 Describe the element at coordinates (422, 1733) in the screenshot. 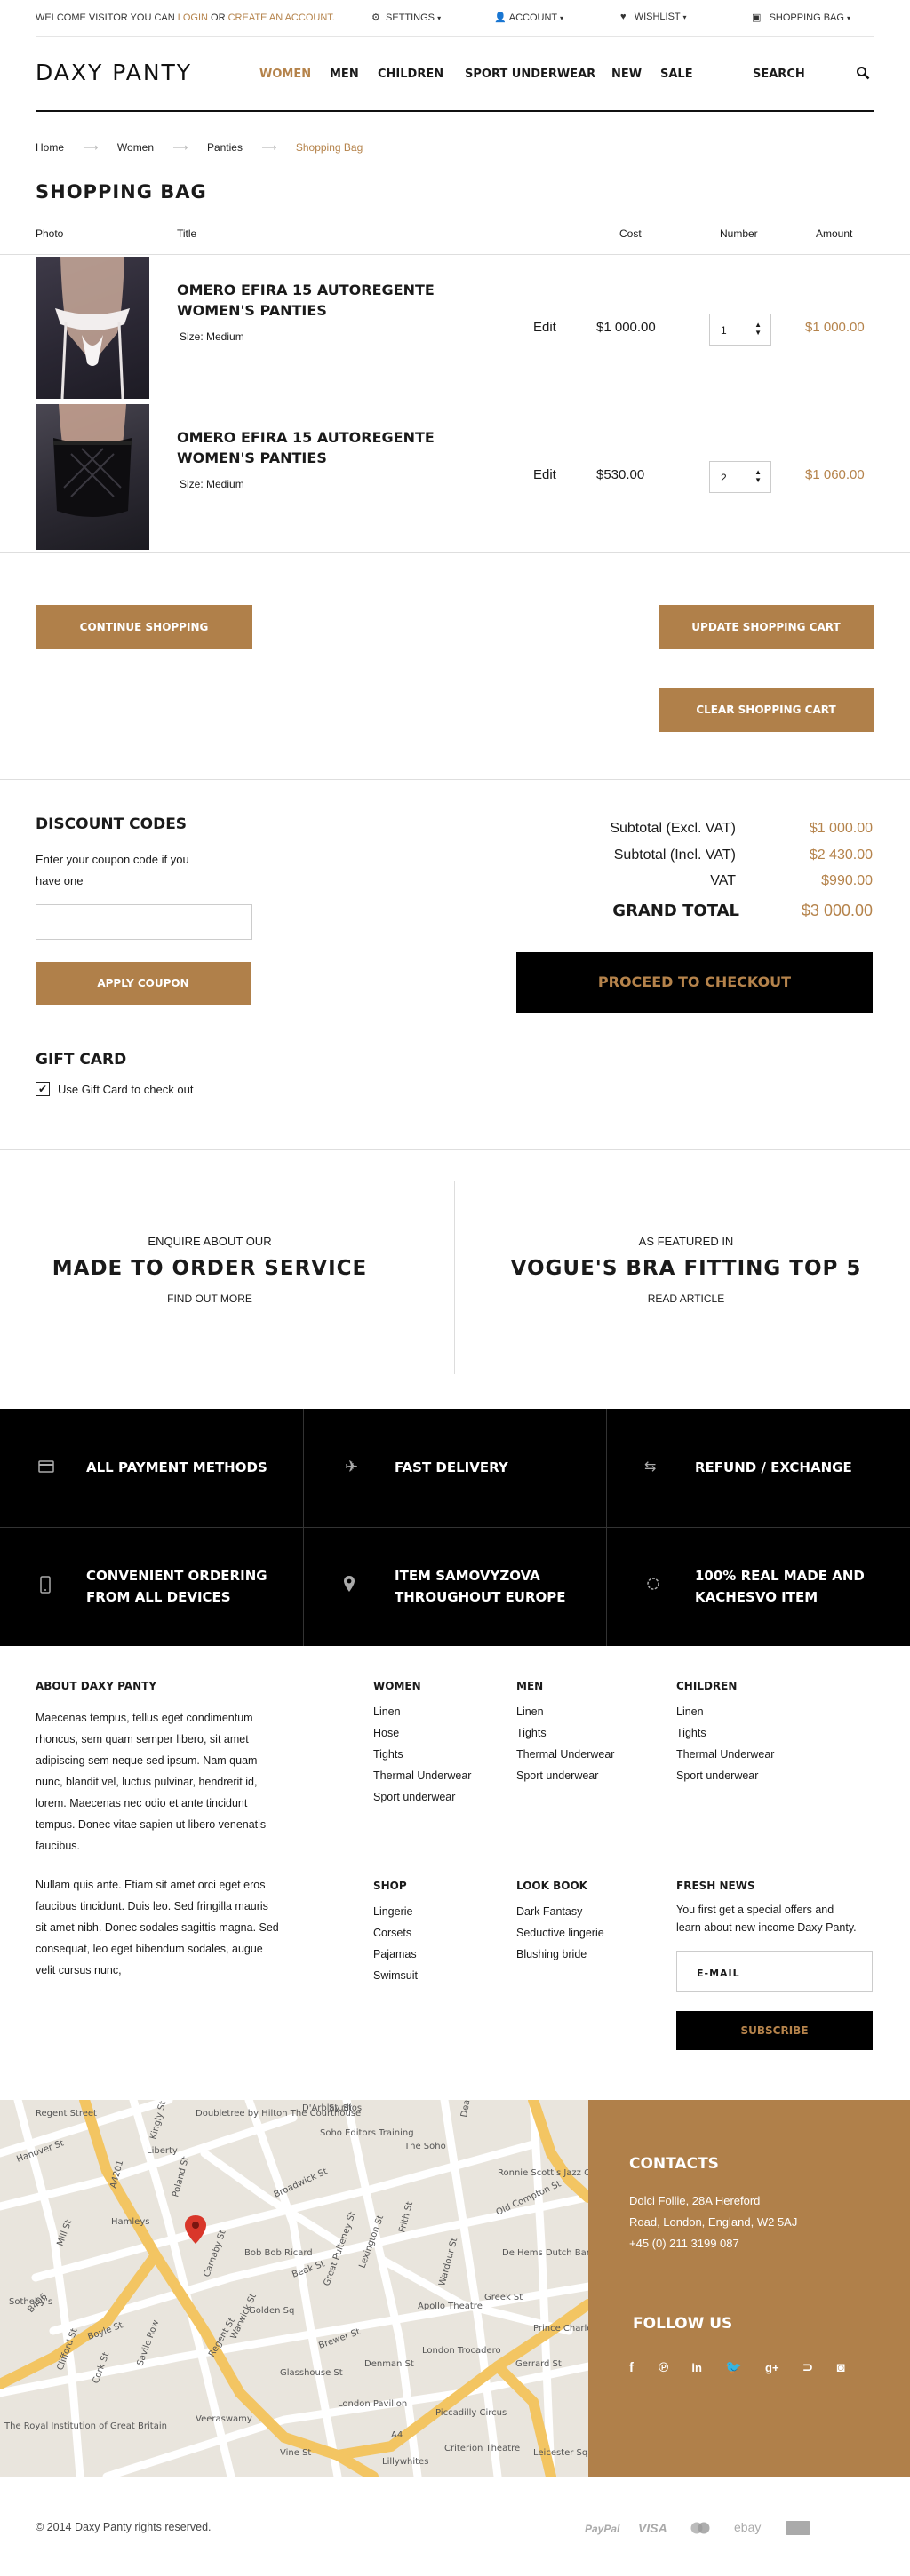

I see `footer-link: Hose` at that location.